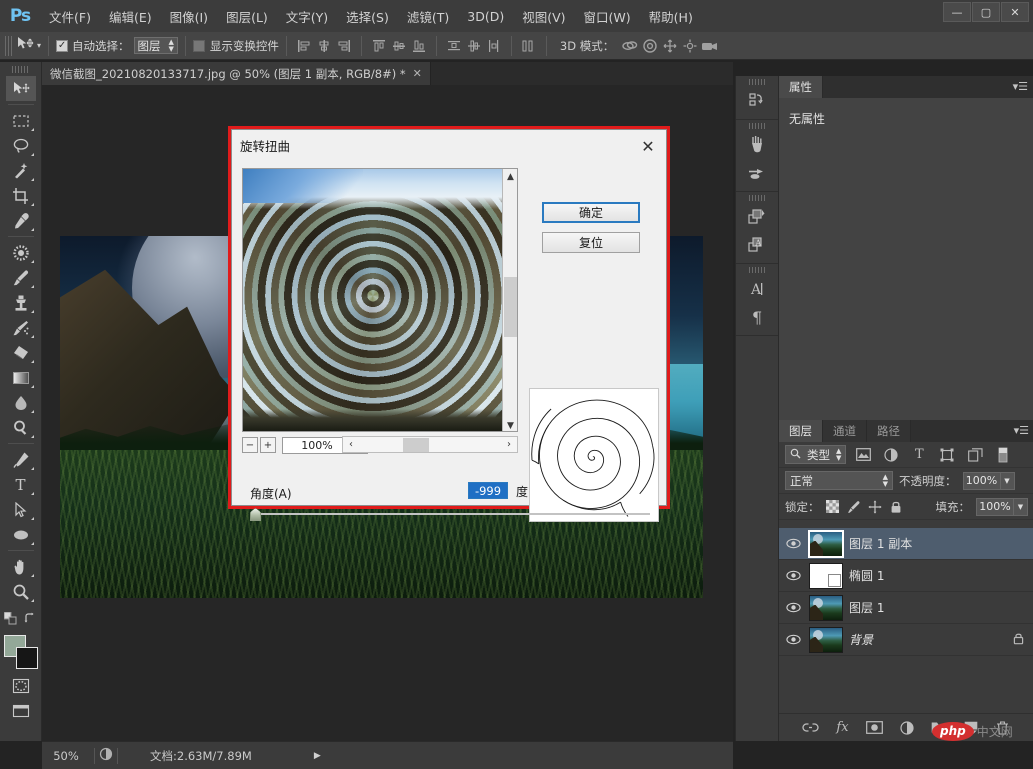 The width and height of the screenshot is (1033, 769). What do you see at coordinates (510, 424) in the screenshot?
I see `scroll-down-icon: ▼` at bounding box center [510, 424].